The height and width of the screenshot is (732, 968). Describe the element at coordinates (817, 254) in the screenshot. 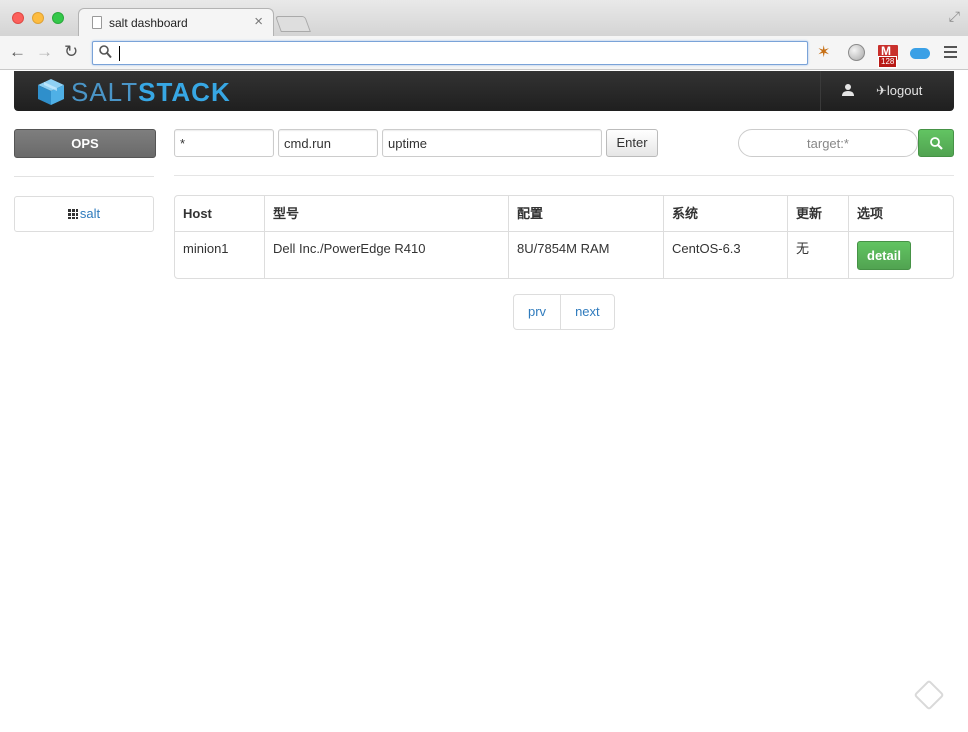

I see `cell-update: 无` at that location.